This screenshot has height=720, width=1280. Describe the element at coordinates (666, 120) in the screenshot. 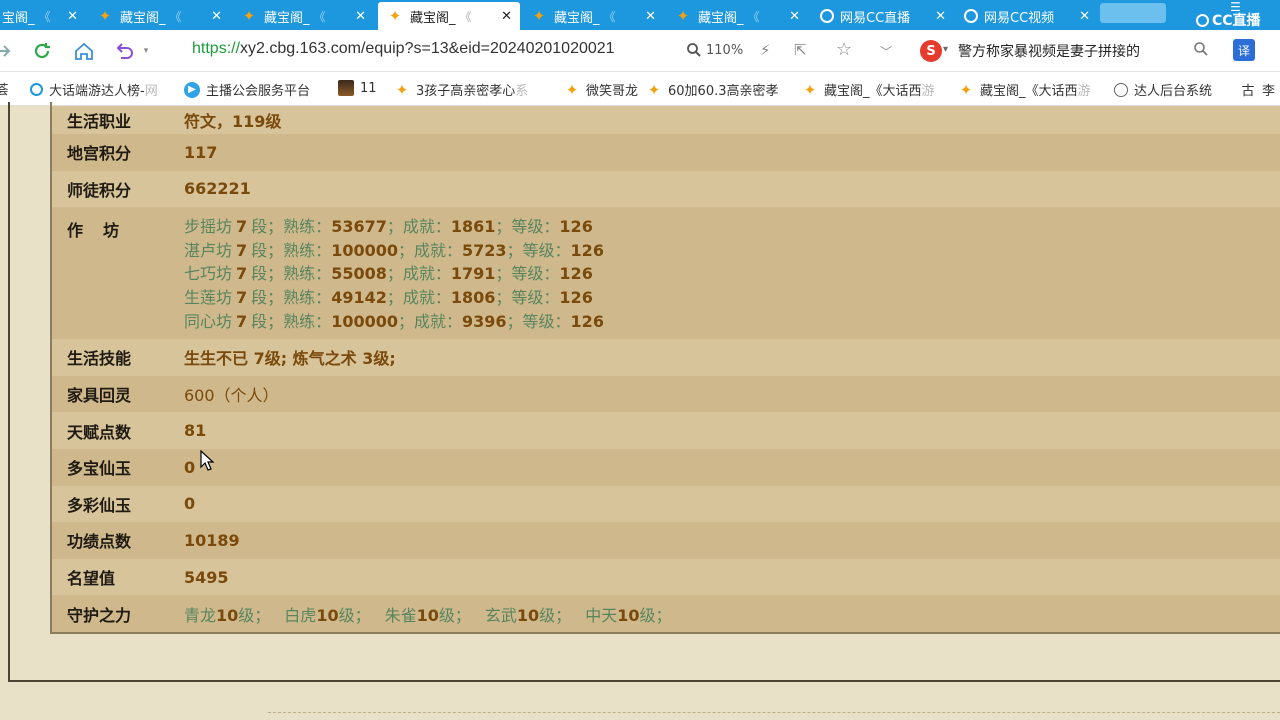

I see `attr-row-life-job: 生活职业 符文，119级` at that location.